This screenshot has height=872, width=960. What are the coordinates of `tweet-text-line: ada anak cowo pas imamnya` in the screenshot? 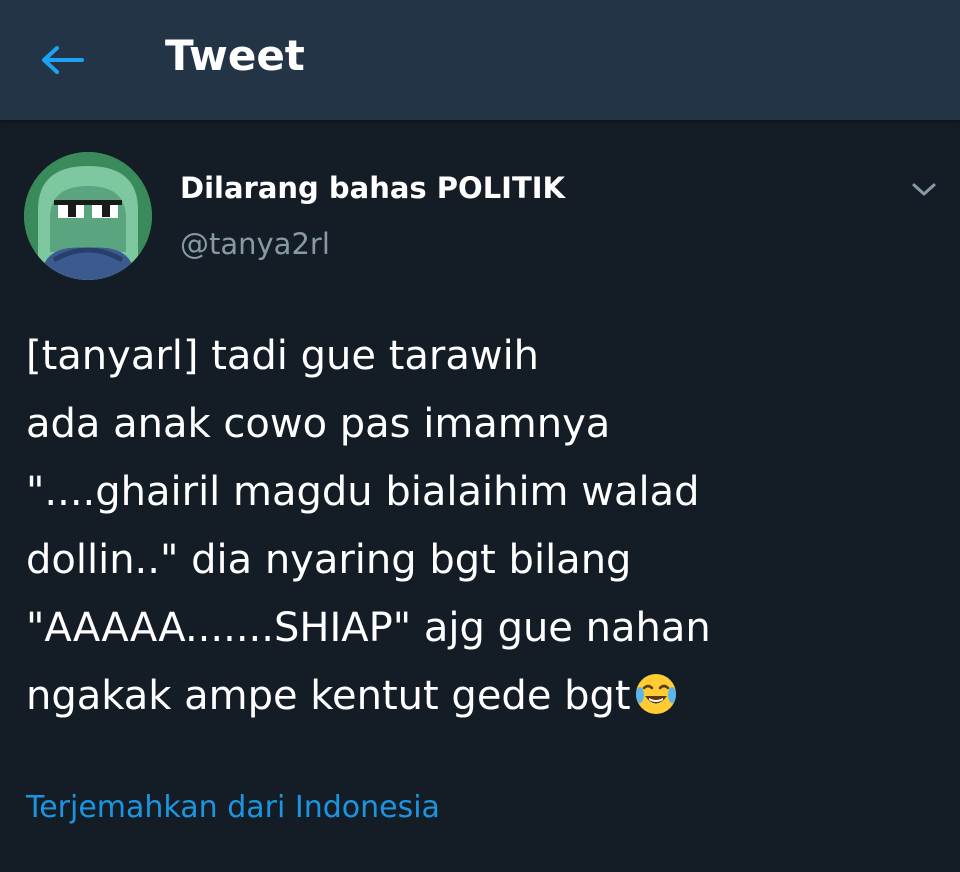 It's located at (318, 424).